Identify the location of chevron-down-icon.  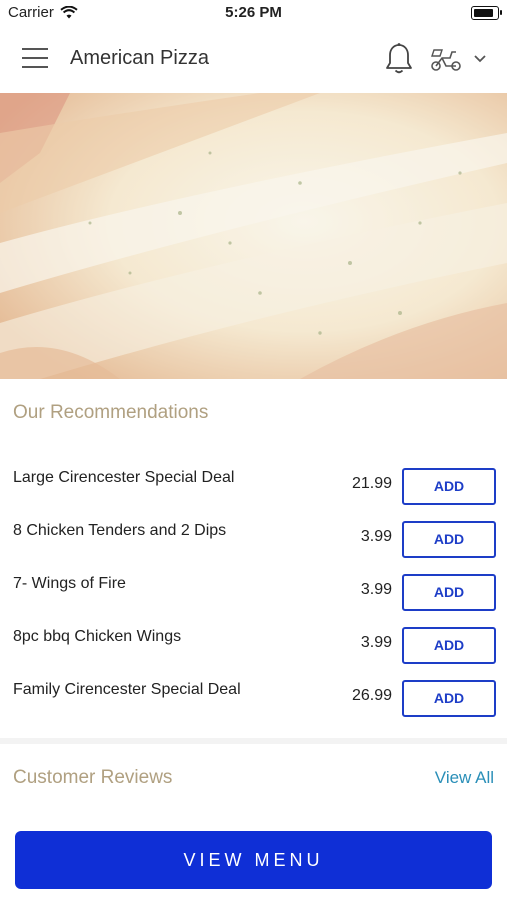
(480, 59).